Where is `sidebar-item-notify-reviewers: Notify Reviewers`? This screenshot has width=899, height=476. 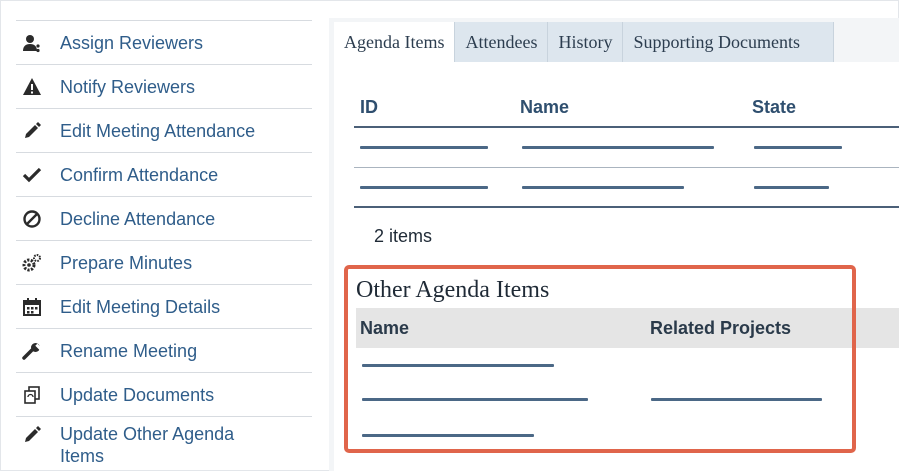
sidebar-item-notify-reviewers: Notify Reviewers is located at coordinates (164, 86).